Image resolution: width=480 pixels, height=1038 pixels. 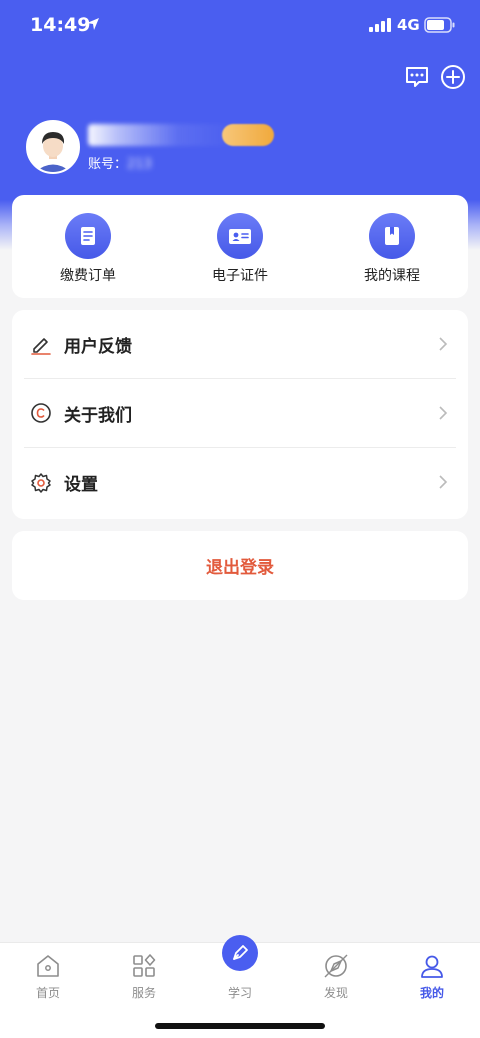 I want to click on signal-icon, so click(x=380, y=25).